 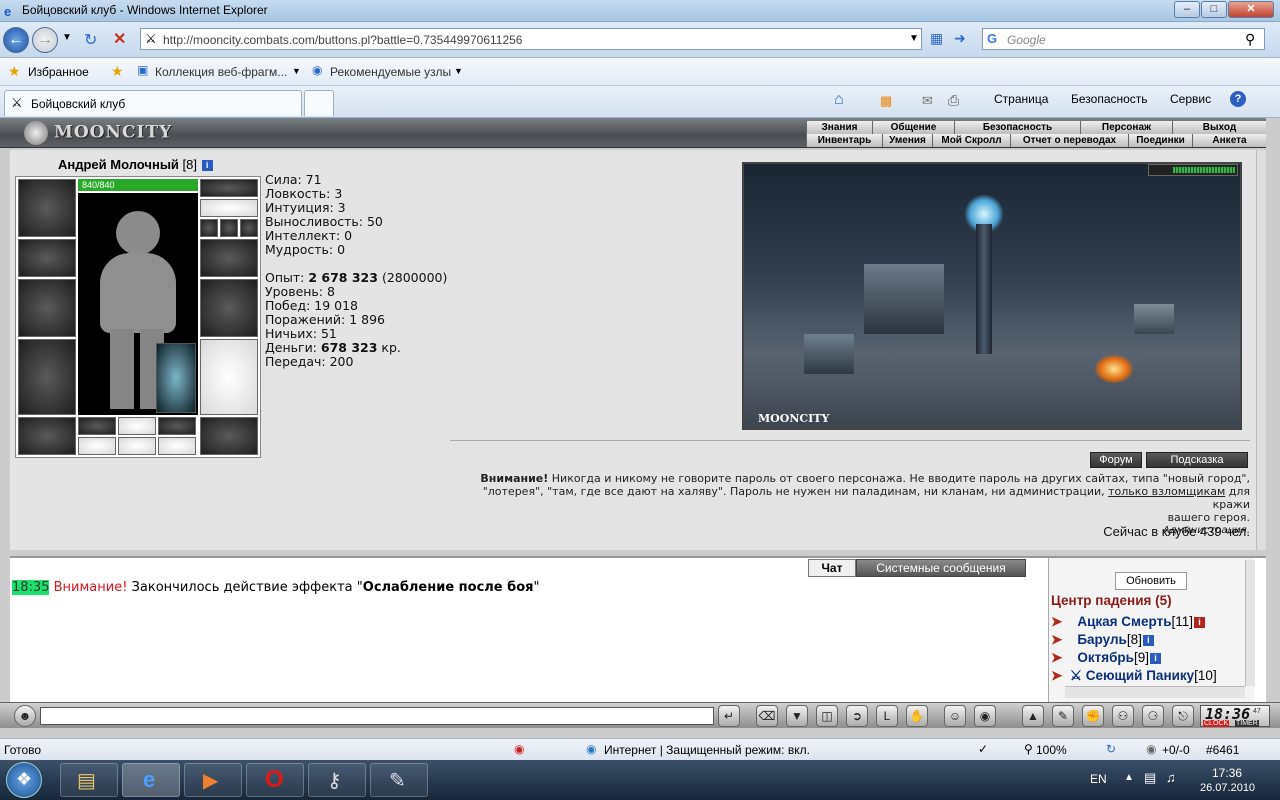 I want to click on language-indicator: EN, so click(x=1098, y=779).